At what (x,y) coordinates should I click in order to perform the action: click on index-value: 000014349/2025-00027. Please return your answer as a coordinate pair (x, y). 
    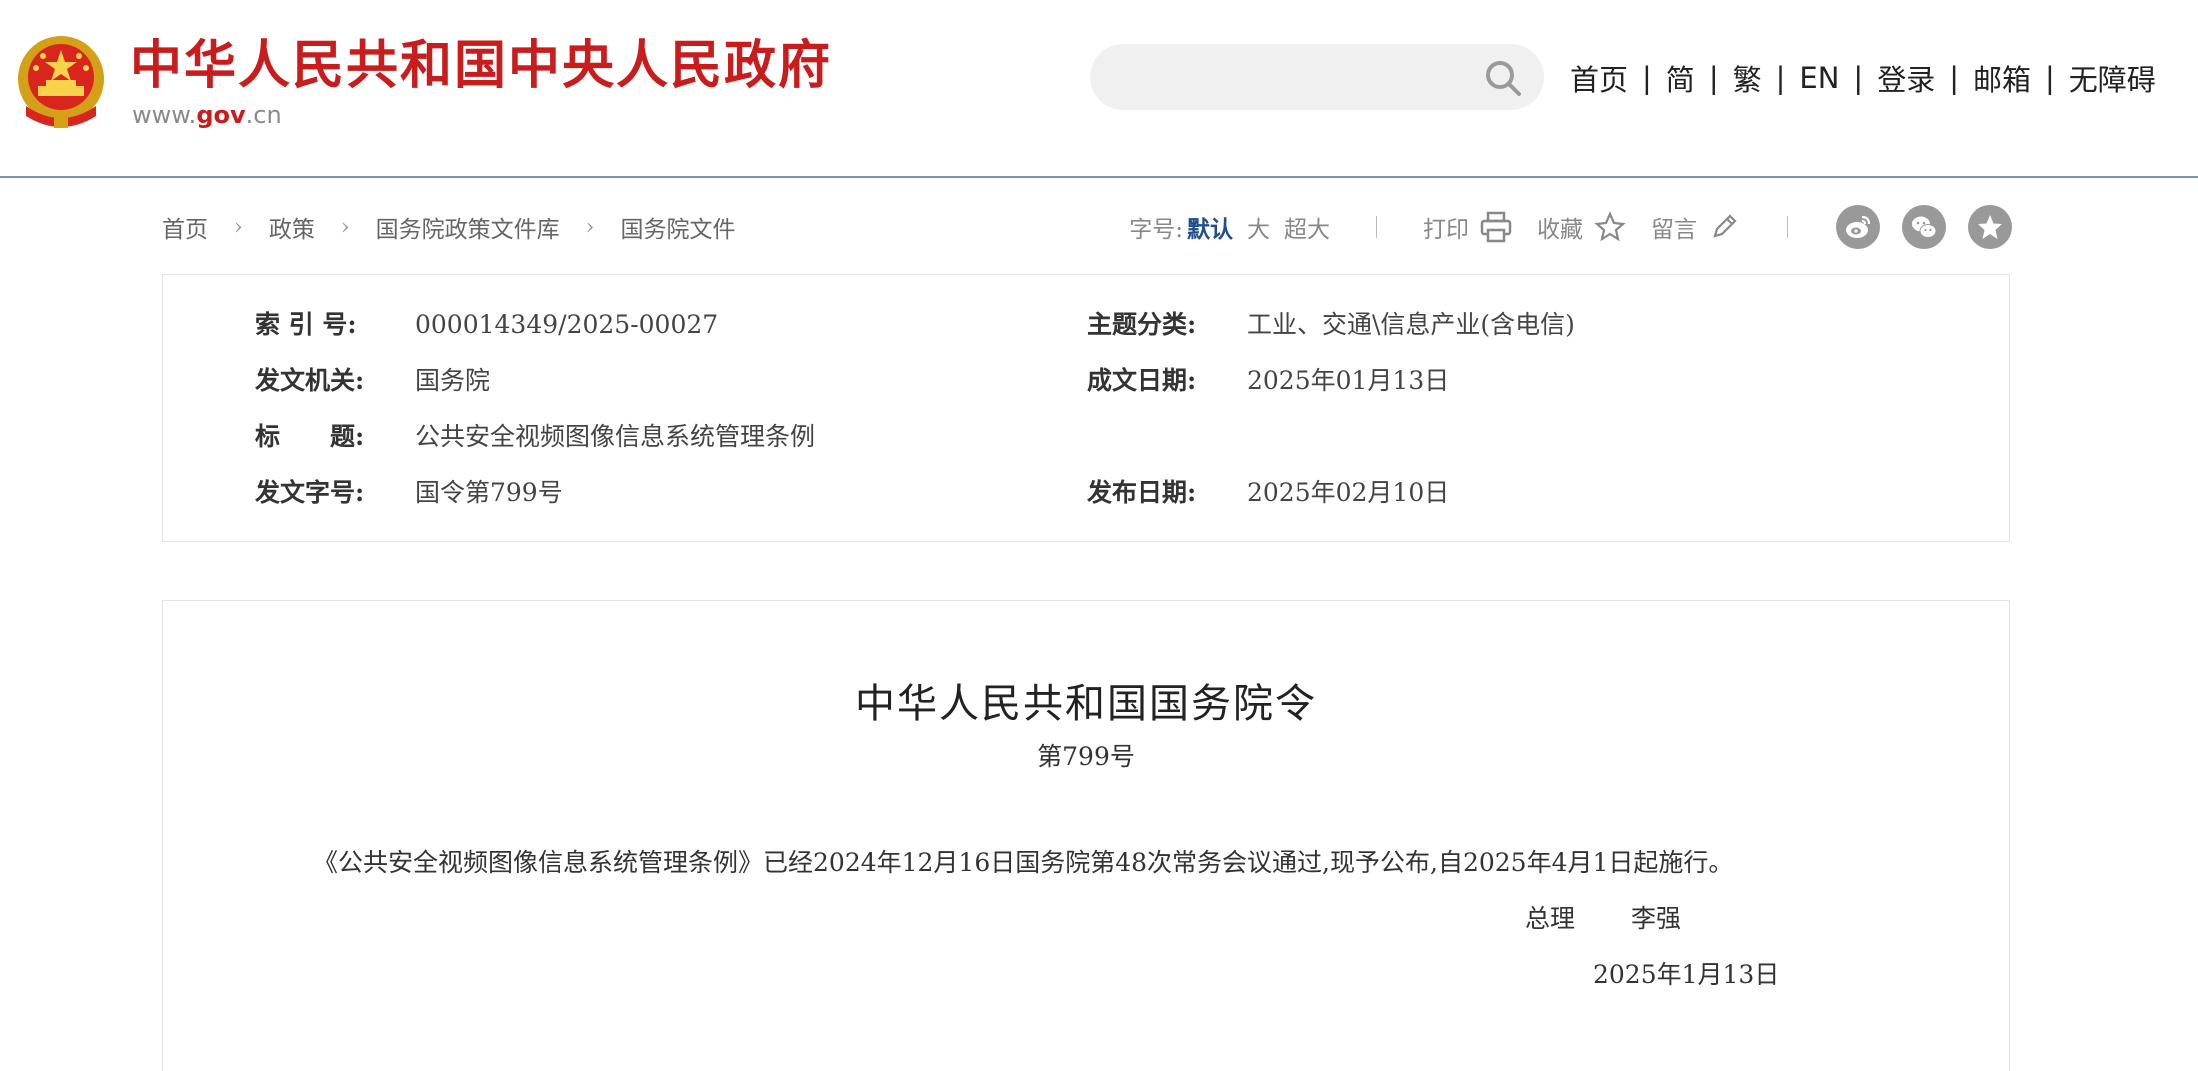
    Looking at the image, I should click on (567, 324).